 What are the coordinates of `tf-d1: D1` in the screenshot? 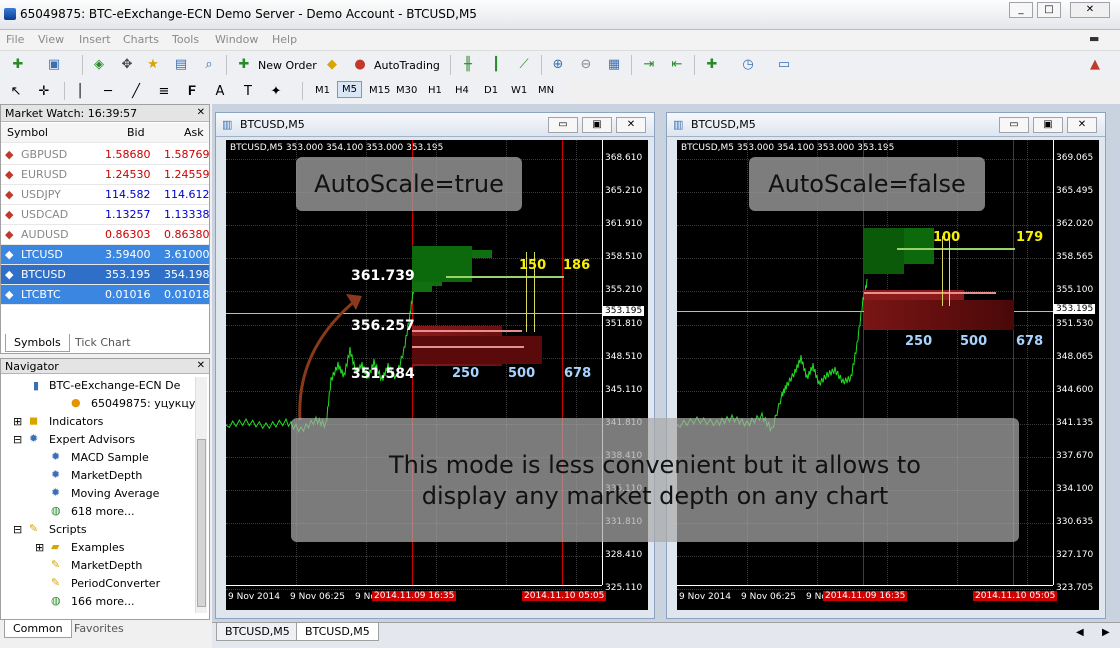 It's located at (491, 90).